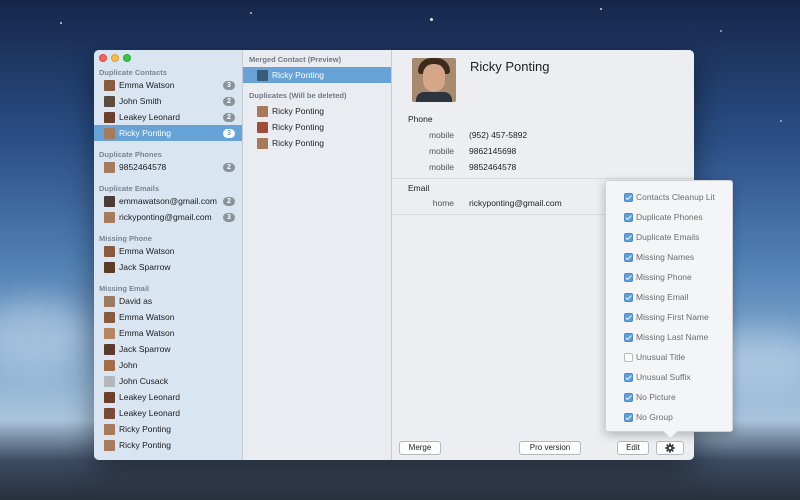  What do you see at coordinates (633, 448) in the screenshot?
I see `edit-button: Edit` at bounding box center [633, 448].